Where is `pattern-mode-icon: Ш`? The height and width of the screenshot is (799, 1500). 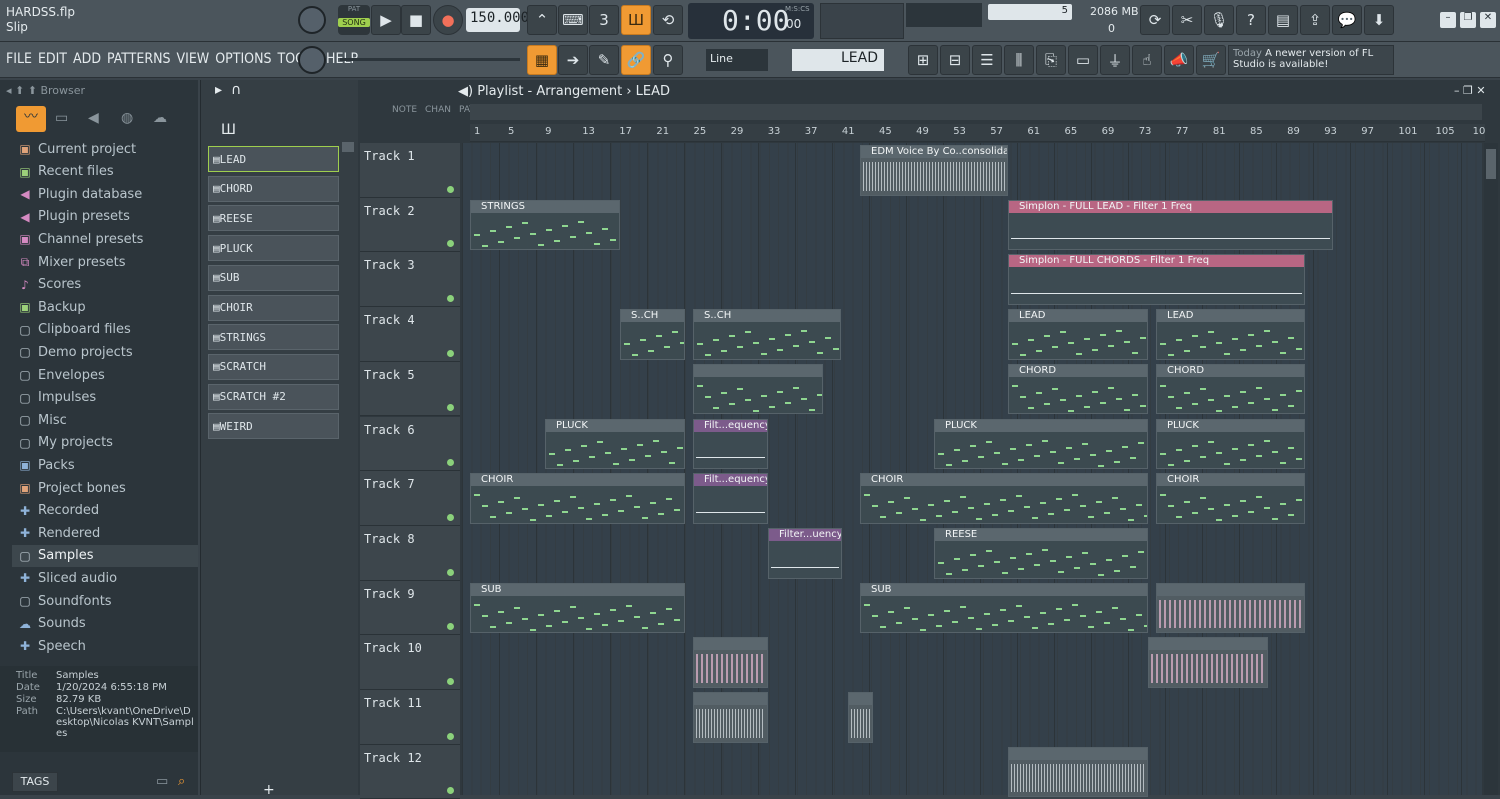
pattern-mode-icon: Ш is located at coordinates (228, 130).